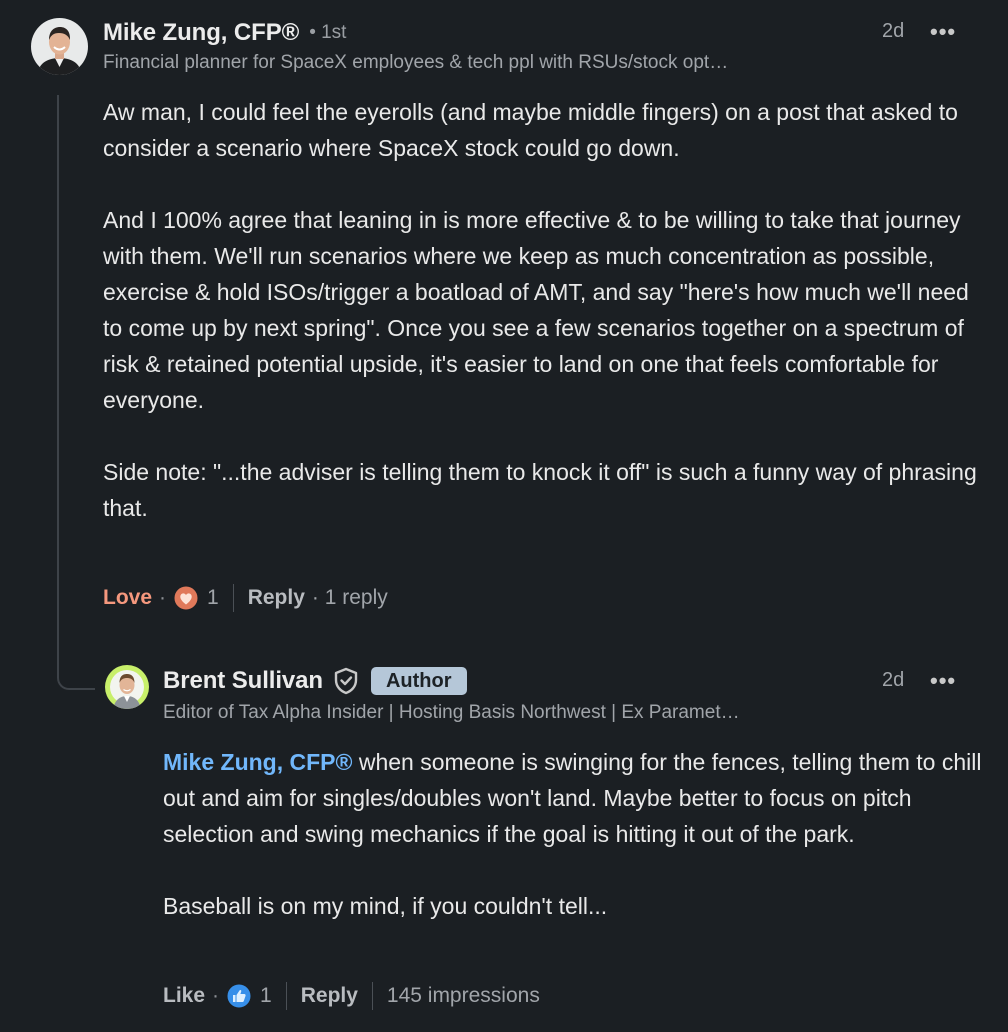  I want to click on thumbs-up-reaction-icon, so click(239, 996).